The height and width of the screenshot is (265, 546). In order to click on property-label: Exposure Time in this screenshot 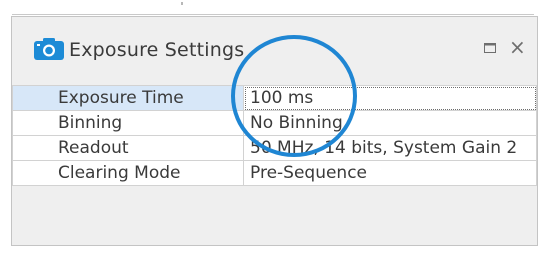, I will do `click(128, 98)`.